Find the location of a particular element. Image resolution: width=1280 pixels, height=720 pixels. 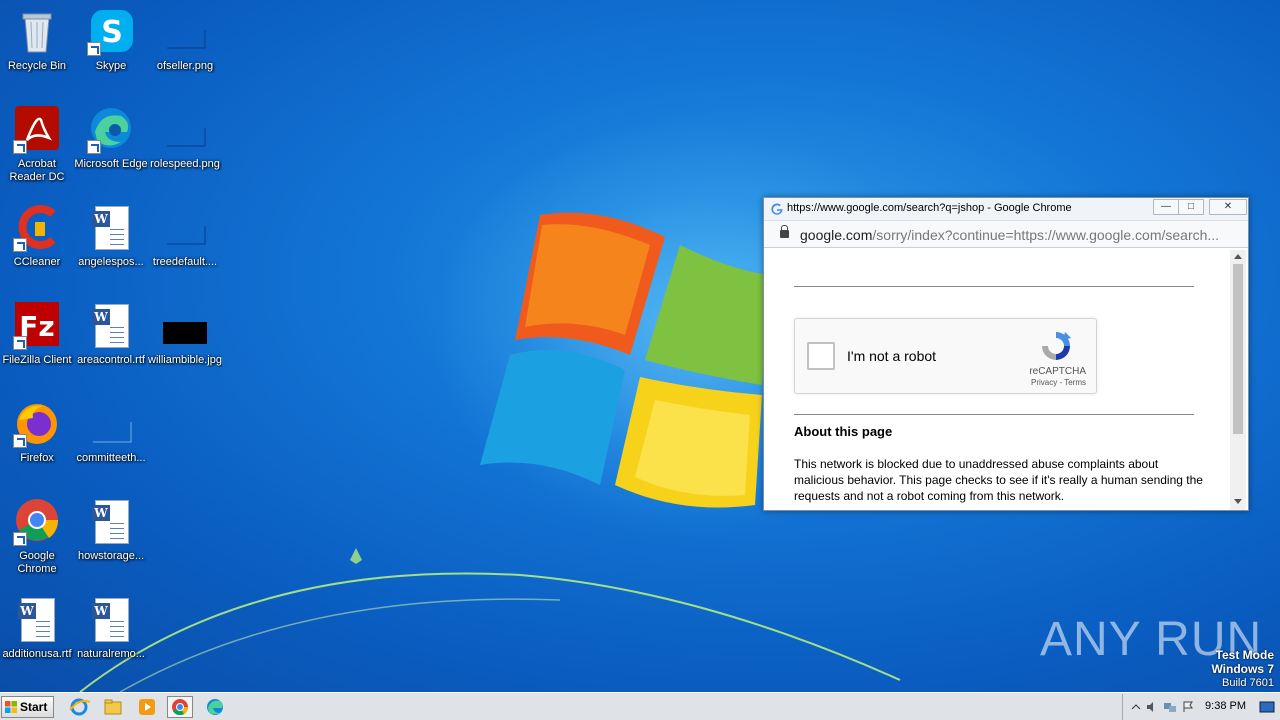

desktop-icon-label: Recycle Bin is located at coordinates (37, 66).